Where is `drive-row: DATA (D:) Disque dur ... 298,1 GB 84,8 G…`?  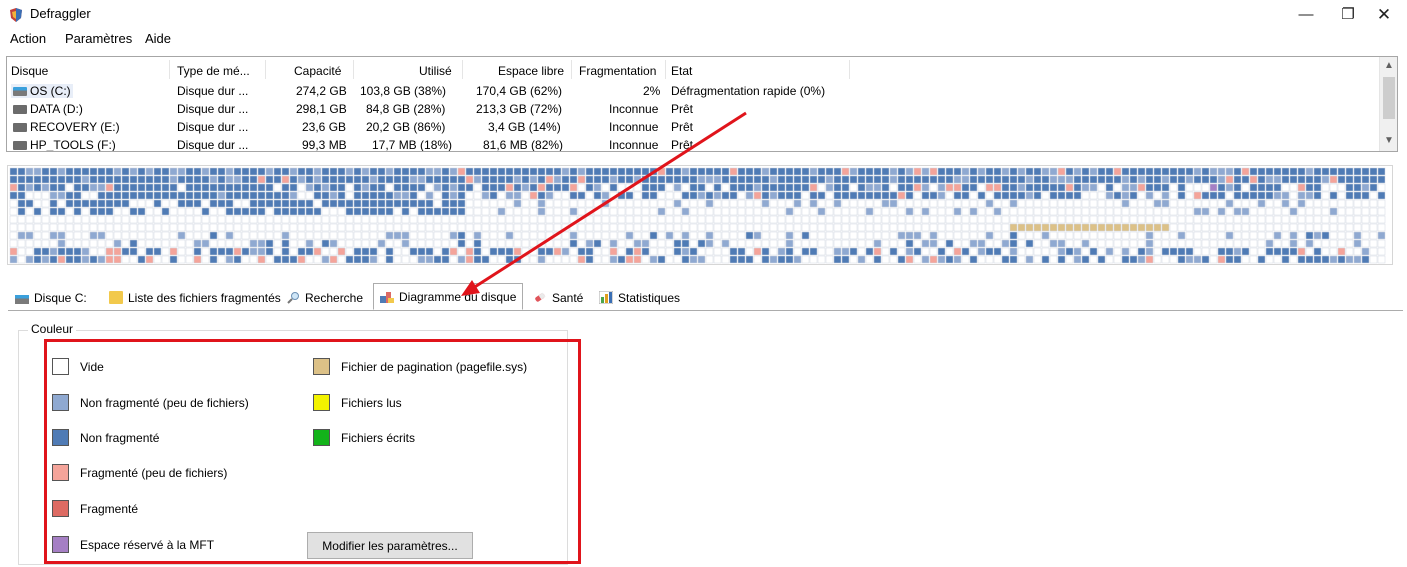 drive-row: DATA (D:) Disque dur ... 298,1 GB 84,8 G… is located at coordinates (692, 111).